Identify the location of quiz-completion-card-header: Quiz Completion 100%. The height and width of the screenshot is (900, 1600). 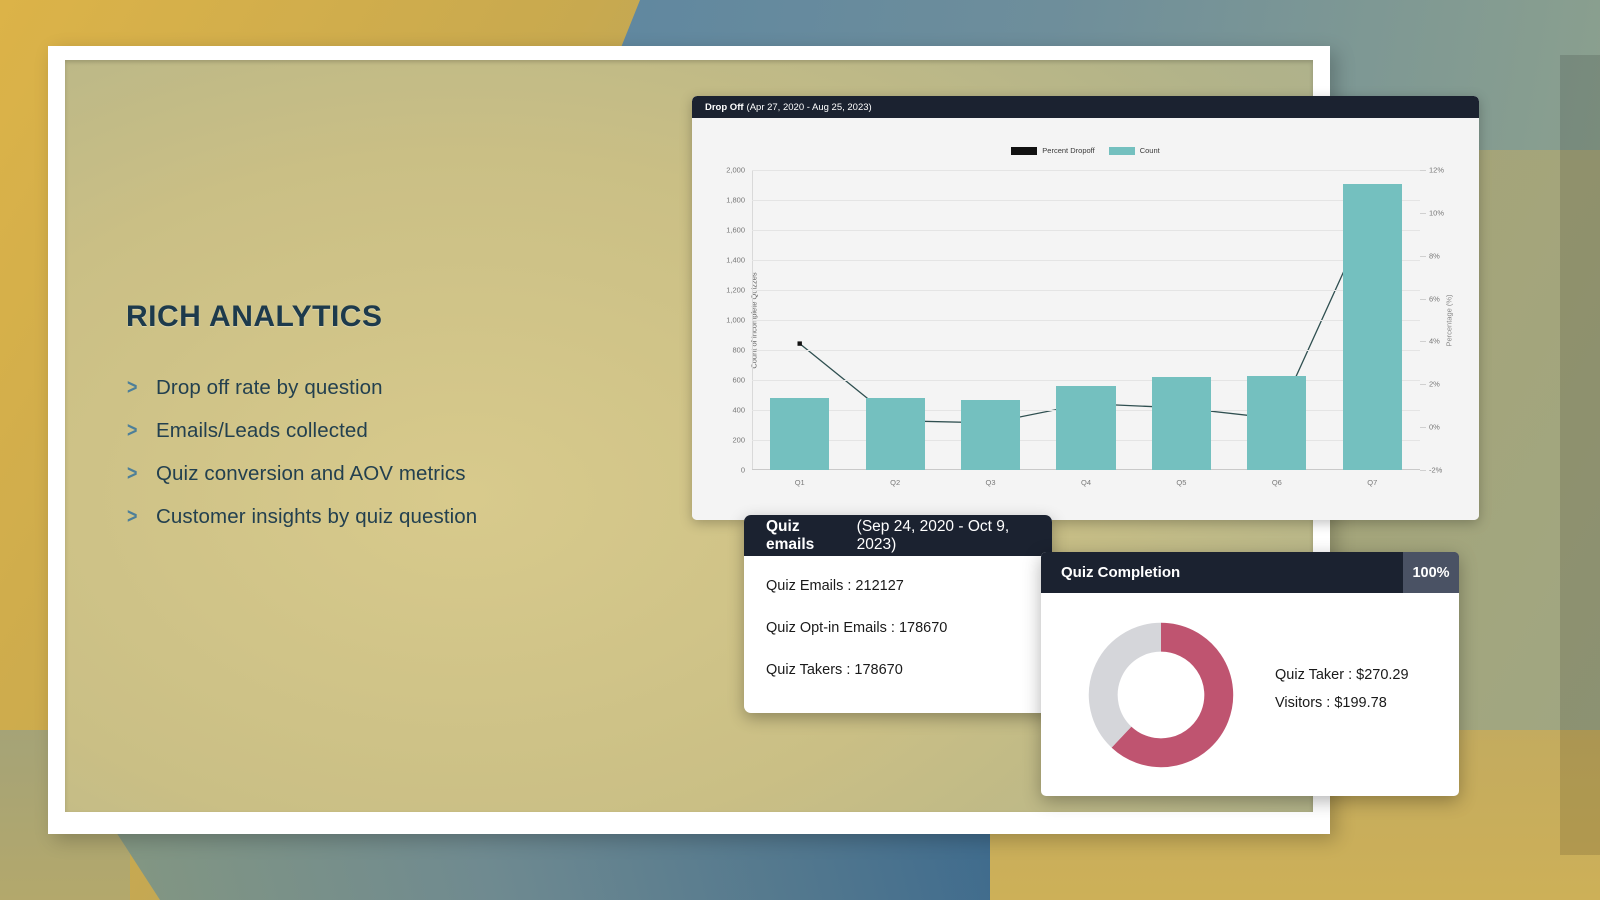
(1250, 572).